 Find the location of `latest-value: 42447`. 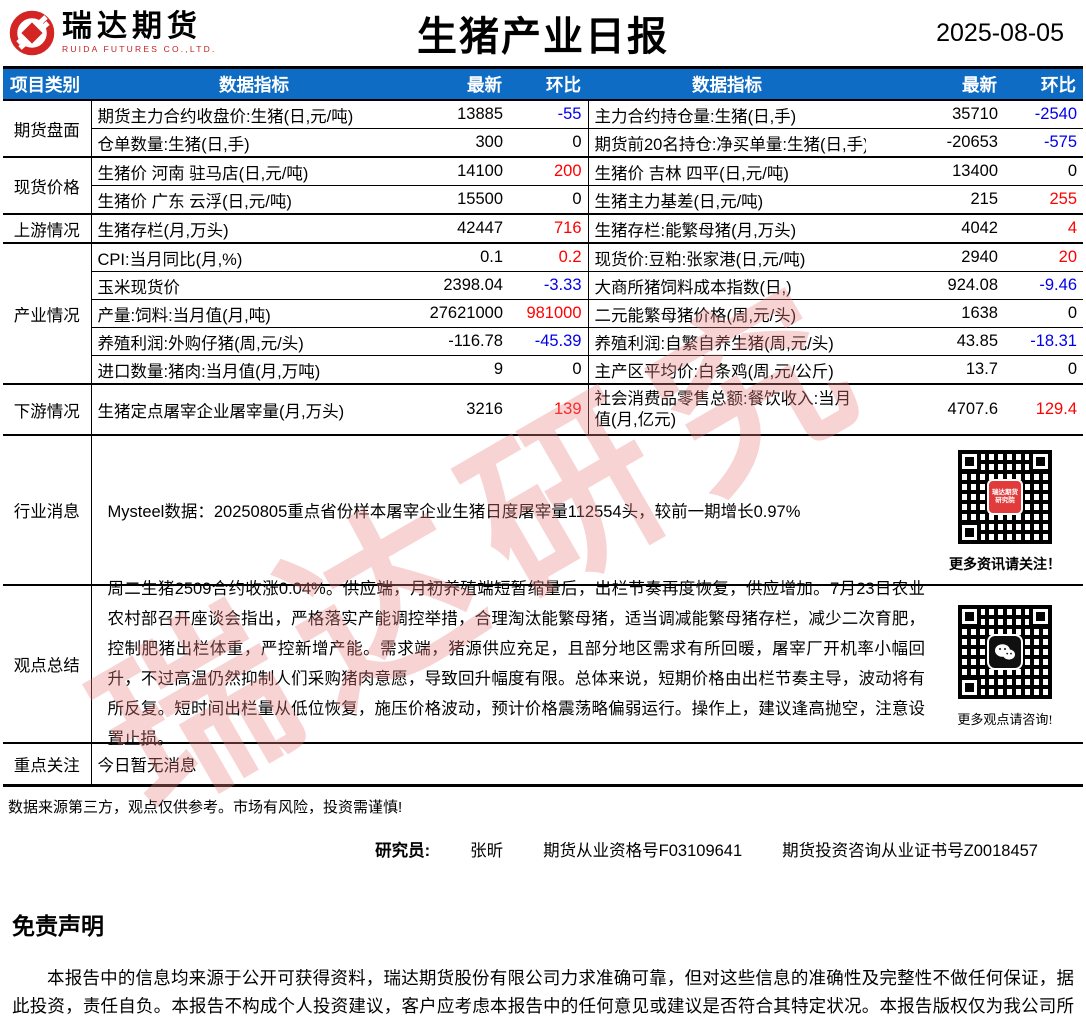

latest-value: 42447 is located at coordinates (463, 229).